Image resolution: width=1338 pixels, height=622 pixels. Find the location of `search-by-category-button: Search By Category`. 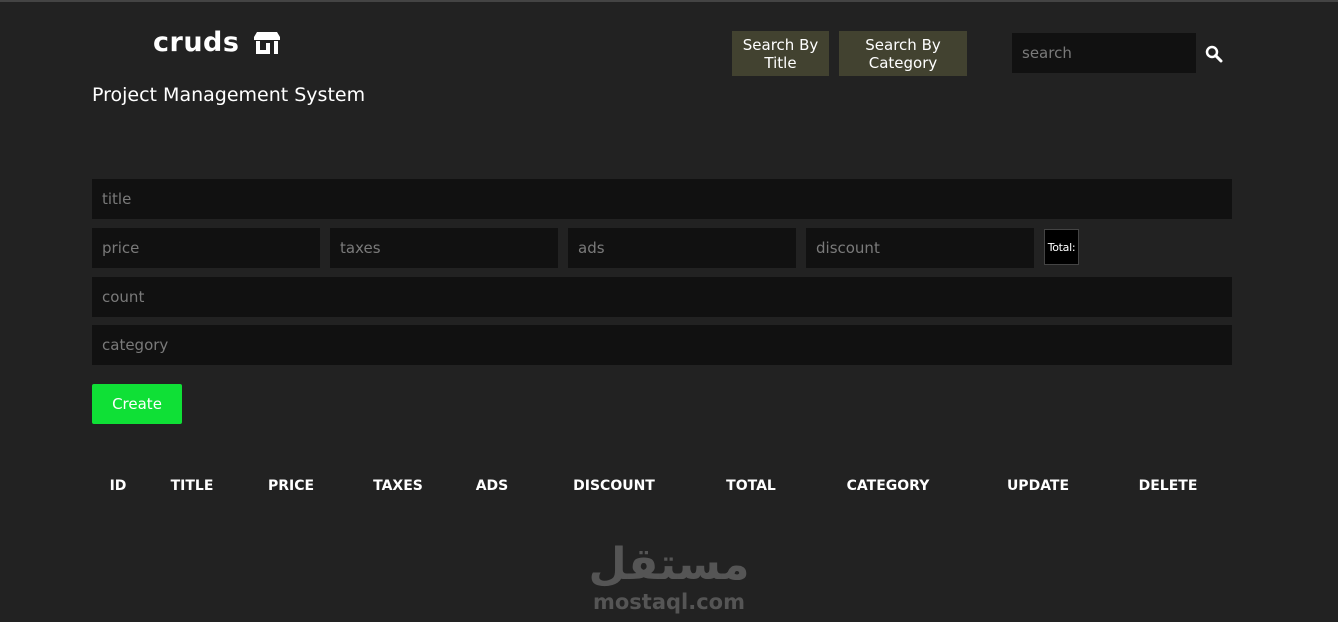

search-by-category-button: Search By Category is located at coordinates (903, 53).